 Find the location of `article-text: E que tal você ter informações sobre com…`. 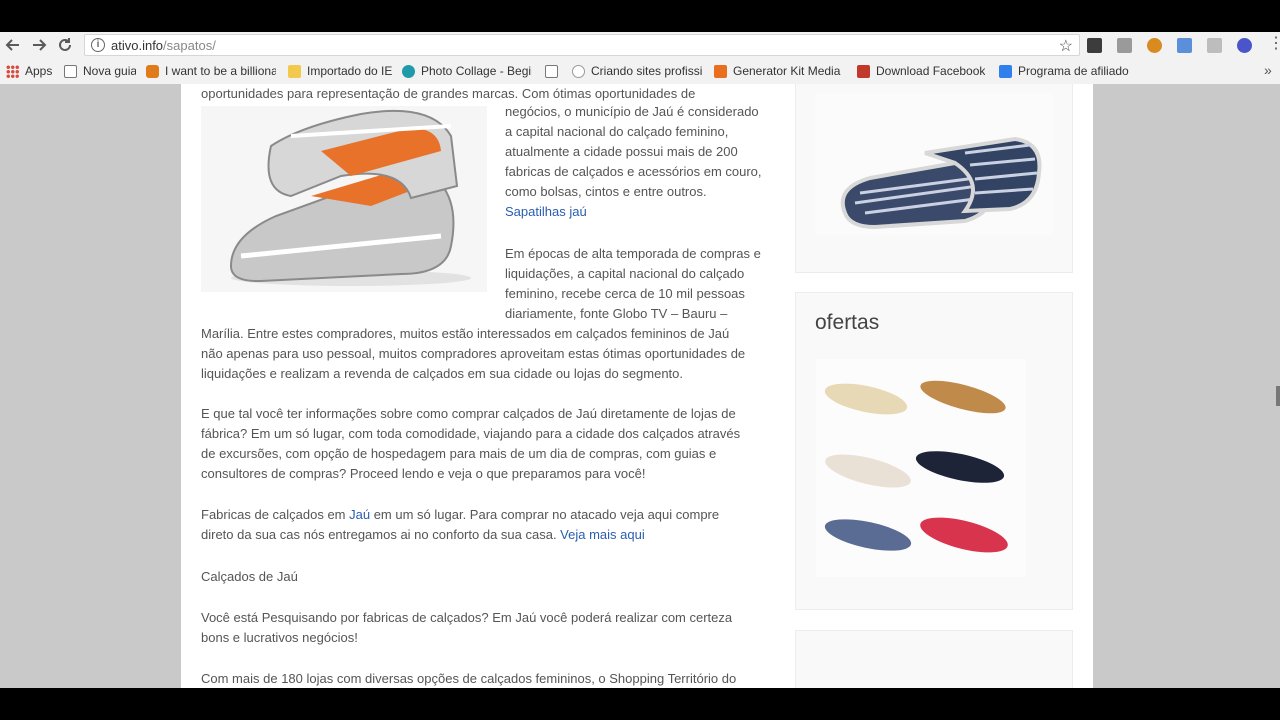

article-text: E que tal você ter informações sobre com… is located at coordinates (468, 413).